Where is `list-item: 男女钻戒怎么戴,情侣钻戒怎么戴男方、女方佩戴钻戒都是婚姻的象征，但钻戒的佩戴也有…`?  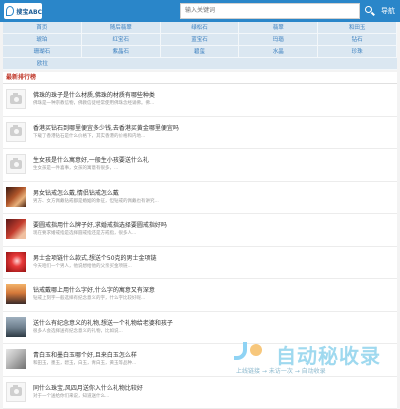
list-item: 男女钻戒怎么戴,情侣钻戒怎么戴男方、女方佩戴钻戒都是婚姻的象征，但钻戒的佩戴也有… is located at coordinates (200, 198).